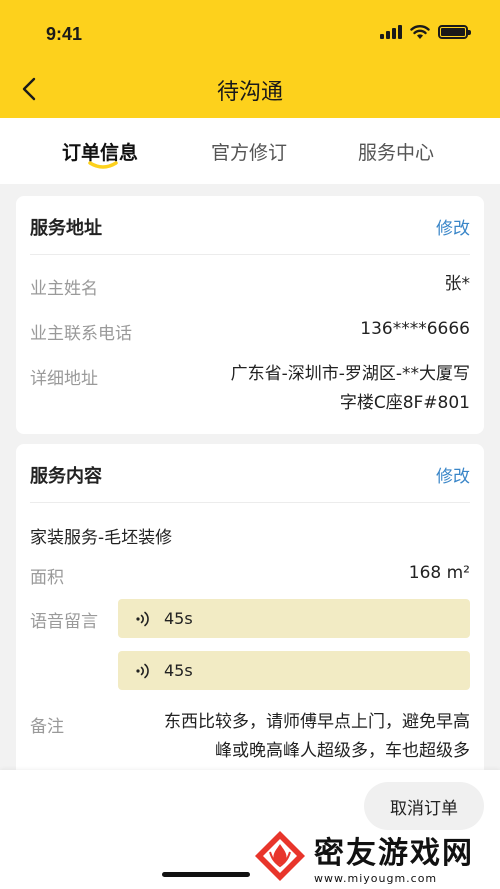 The height and width of the screenshot is (889, 500). I want to click on battery-icon, so click(454, 32).